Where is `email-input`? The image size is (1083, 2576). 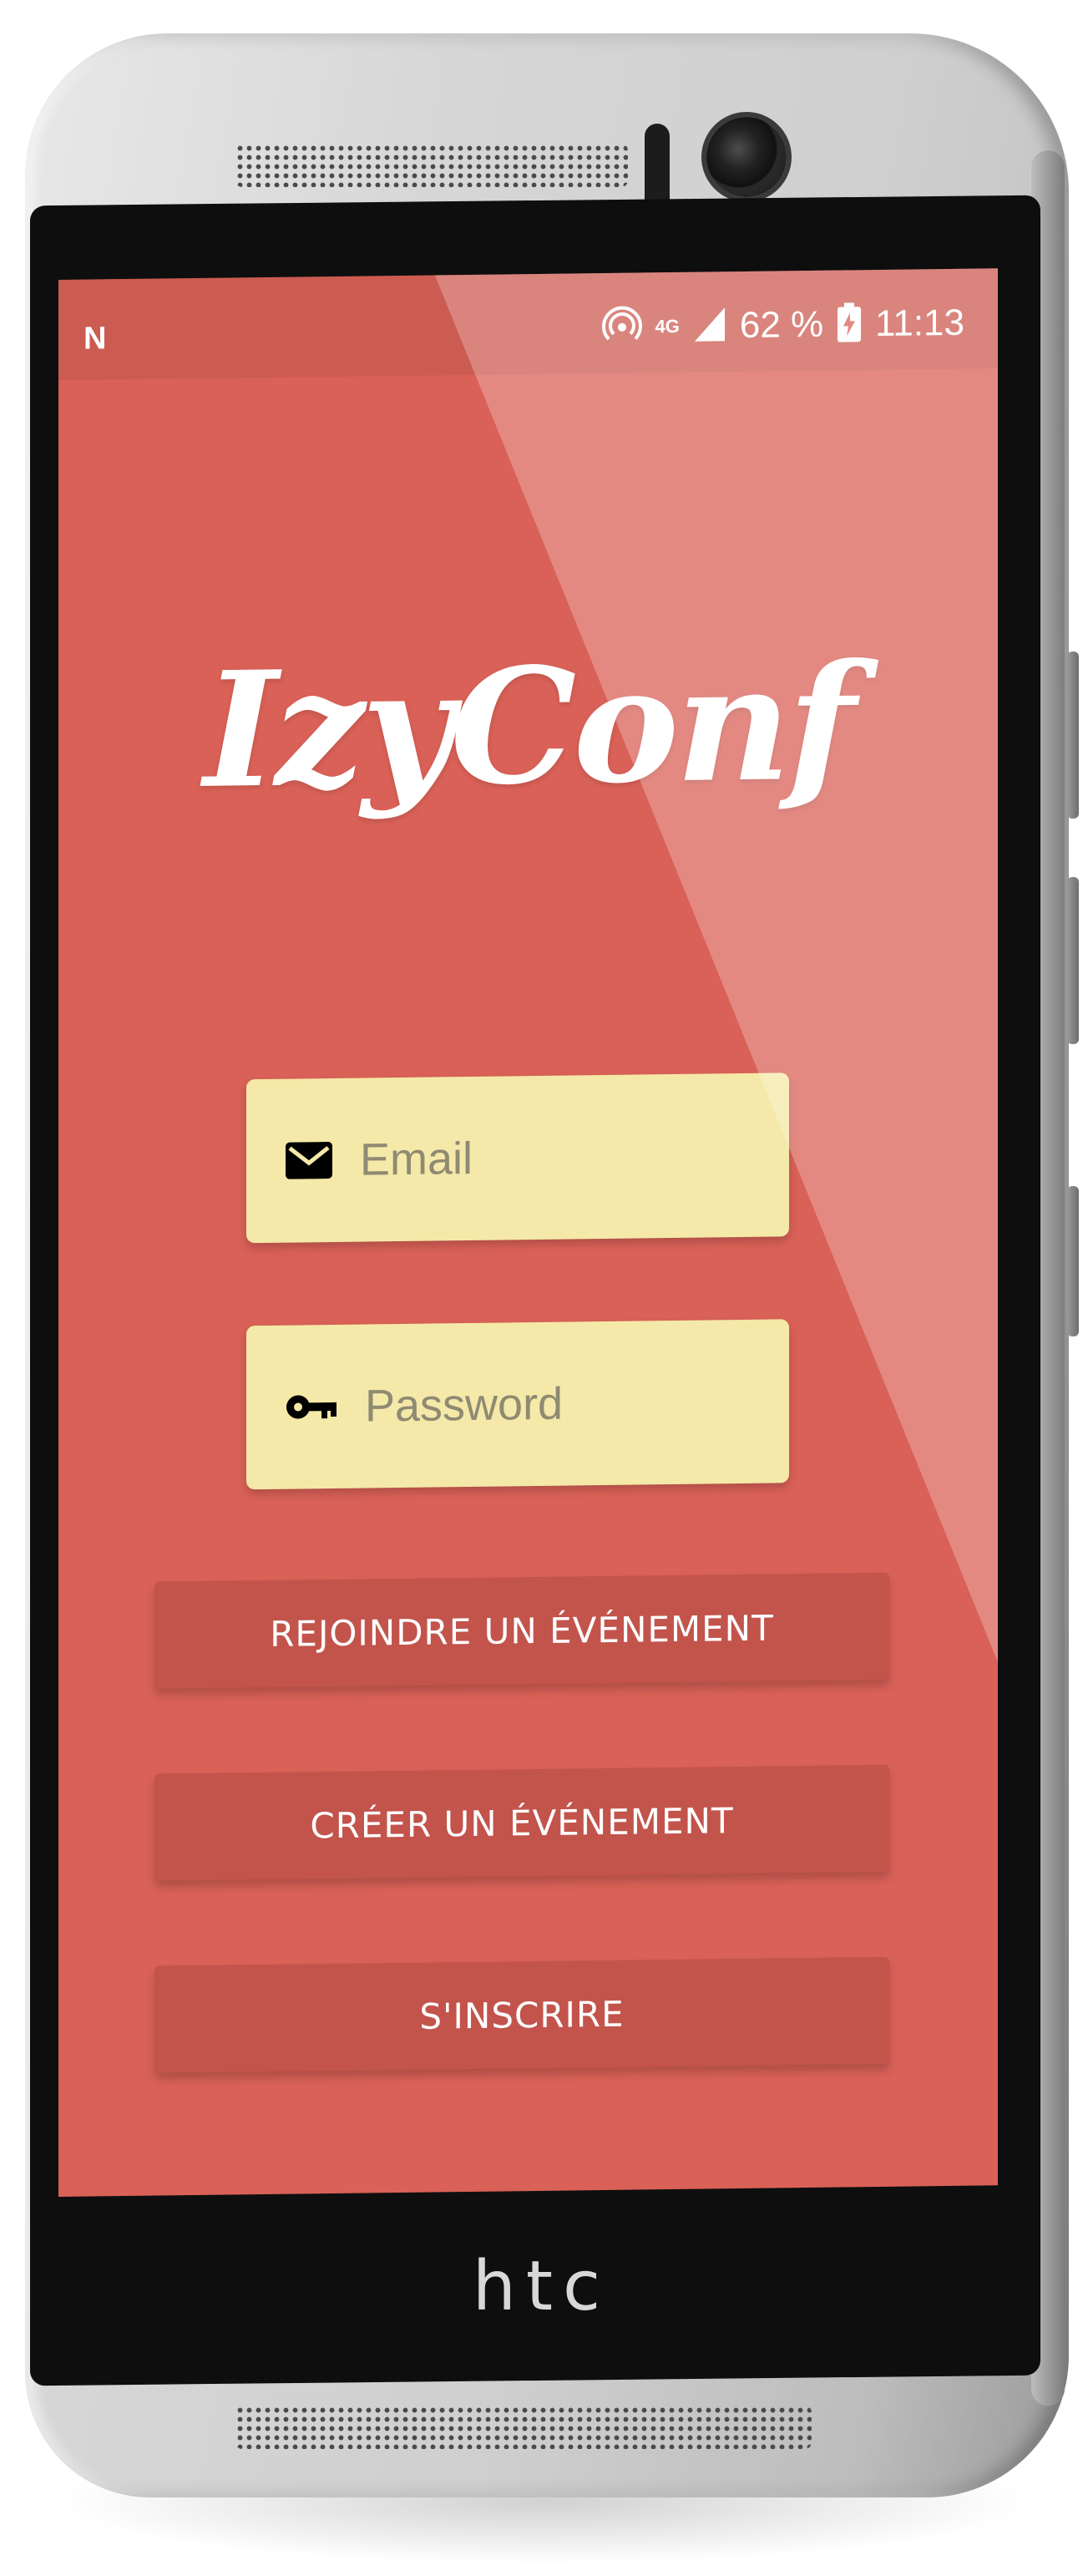
email-input is located at coordinates (650, 1156).